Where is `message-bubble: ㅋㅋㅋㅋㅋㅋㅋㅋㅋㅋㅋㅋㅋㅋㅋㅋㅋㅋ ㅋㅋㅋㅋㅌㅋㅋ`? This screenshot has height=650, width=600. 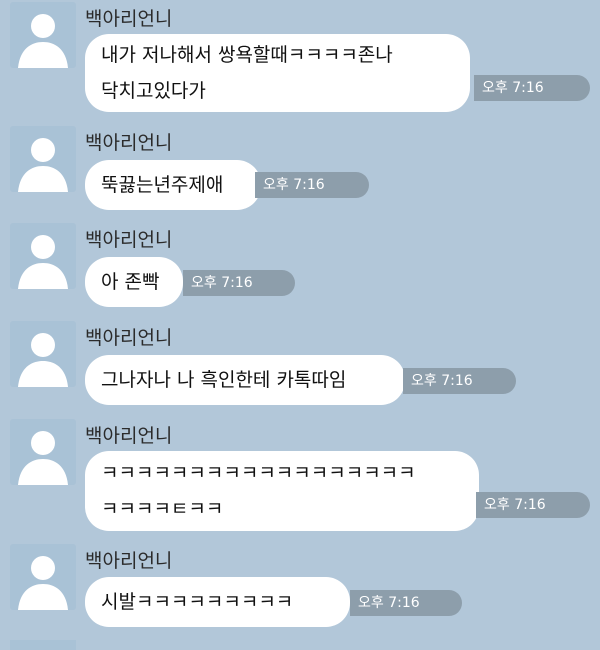 message-bubble: ㅋㅋㅋㅋㅋㅋㅋㅋㅋㅋㅋㅋㅋㅋㅋㅋㅋㅋ ㅋㅋㅋㅋㅌㅋㅋ is located at coordinates (282, 491).